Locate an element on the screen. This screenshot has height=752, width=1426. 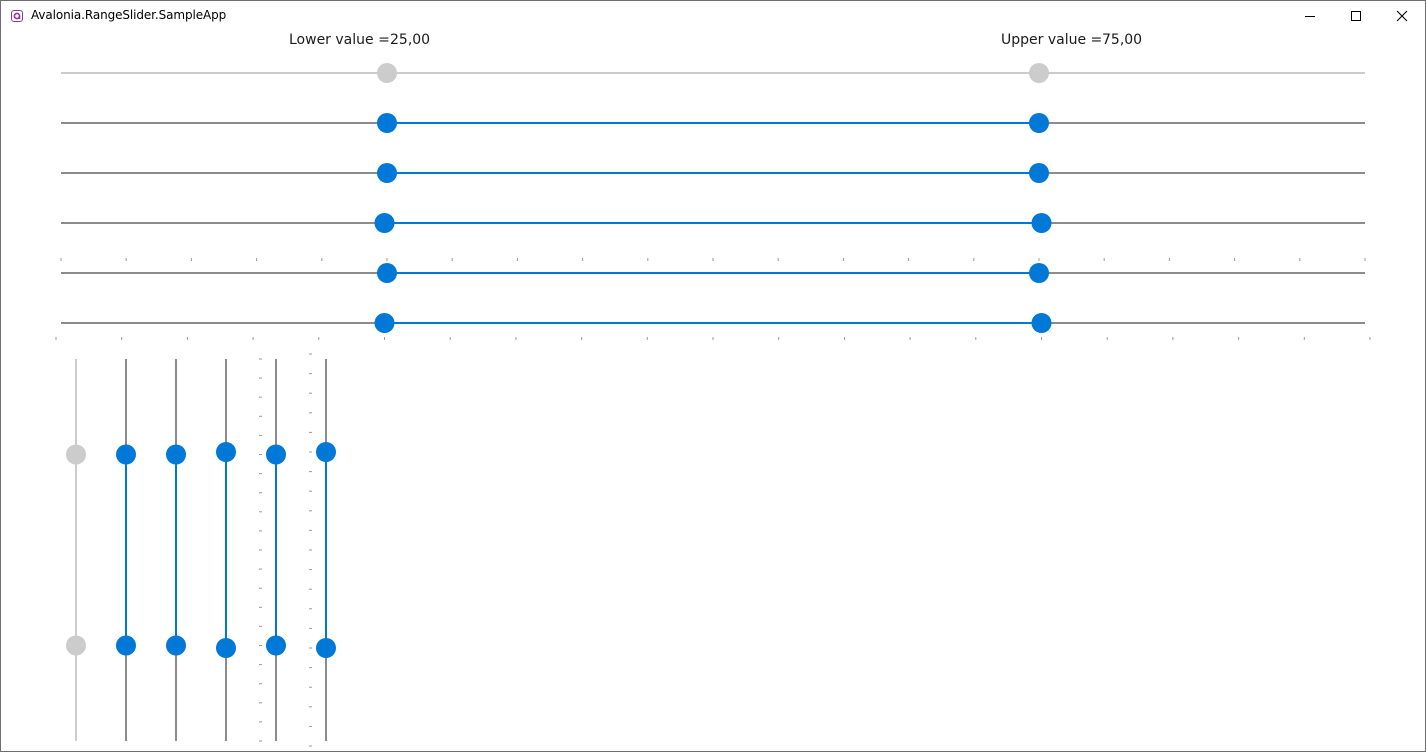
vertical-slider-disabled-upper-thumb is located at coordinates (76, 454).